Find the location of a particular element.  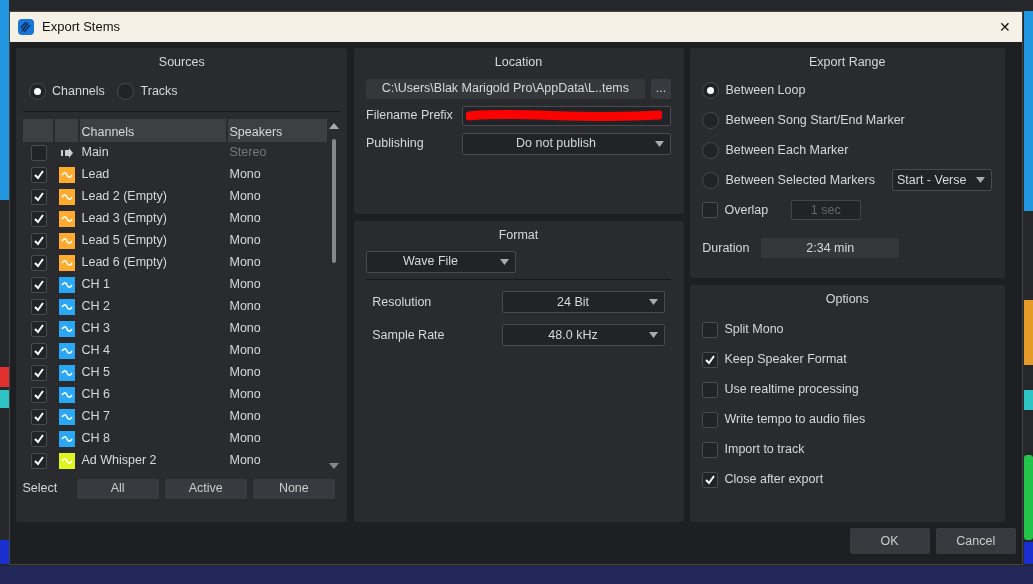

sample-rate-dropdown: 48.0 kHz is located at coordinates (583, 335).